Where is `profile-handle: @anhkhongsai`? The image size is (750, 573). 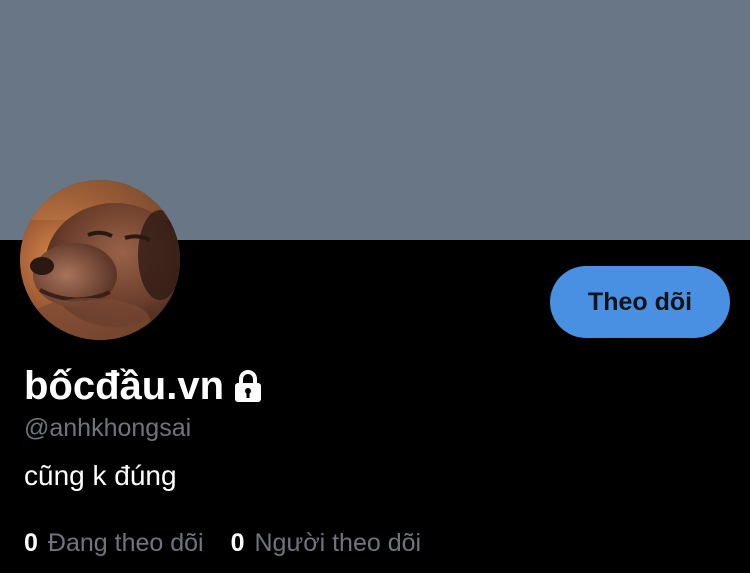 profile-handle: @anhkhongsai is located at coordinates (108, 428).